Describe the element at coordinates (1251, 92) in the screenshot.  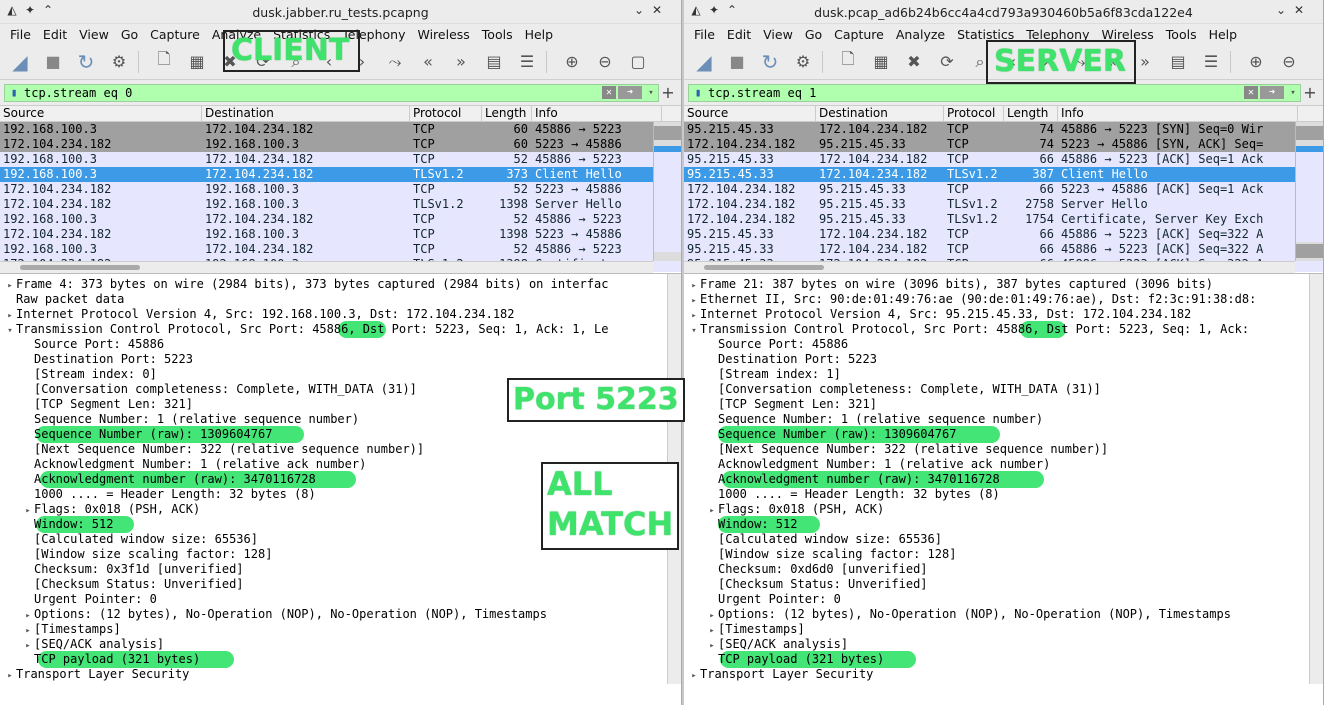
I see `clear-filter-icon: ✕` at that location.